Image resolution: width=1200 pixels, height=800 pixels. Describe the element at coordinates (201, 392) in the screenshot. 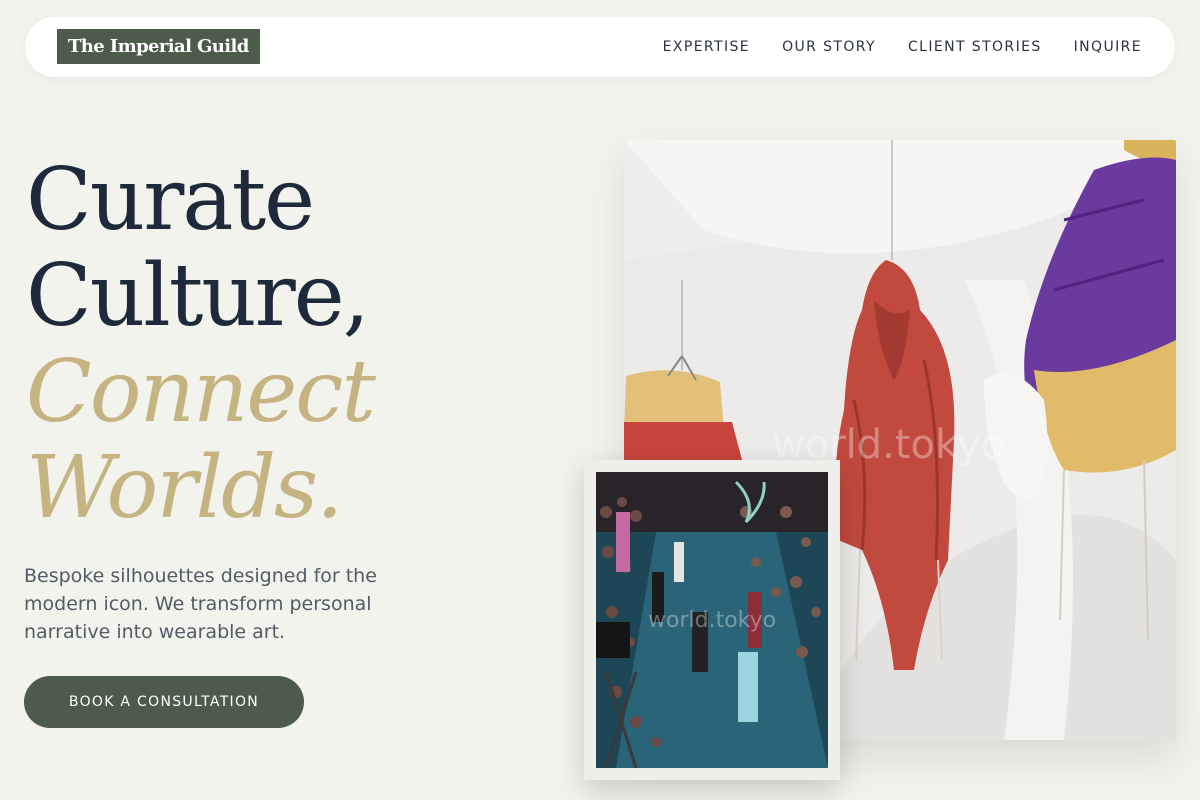

I see `hero-title-accent-line: Connect` at that location.